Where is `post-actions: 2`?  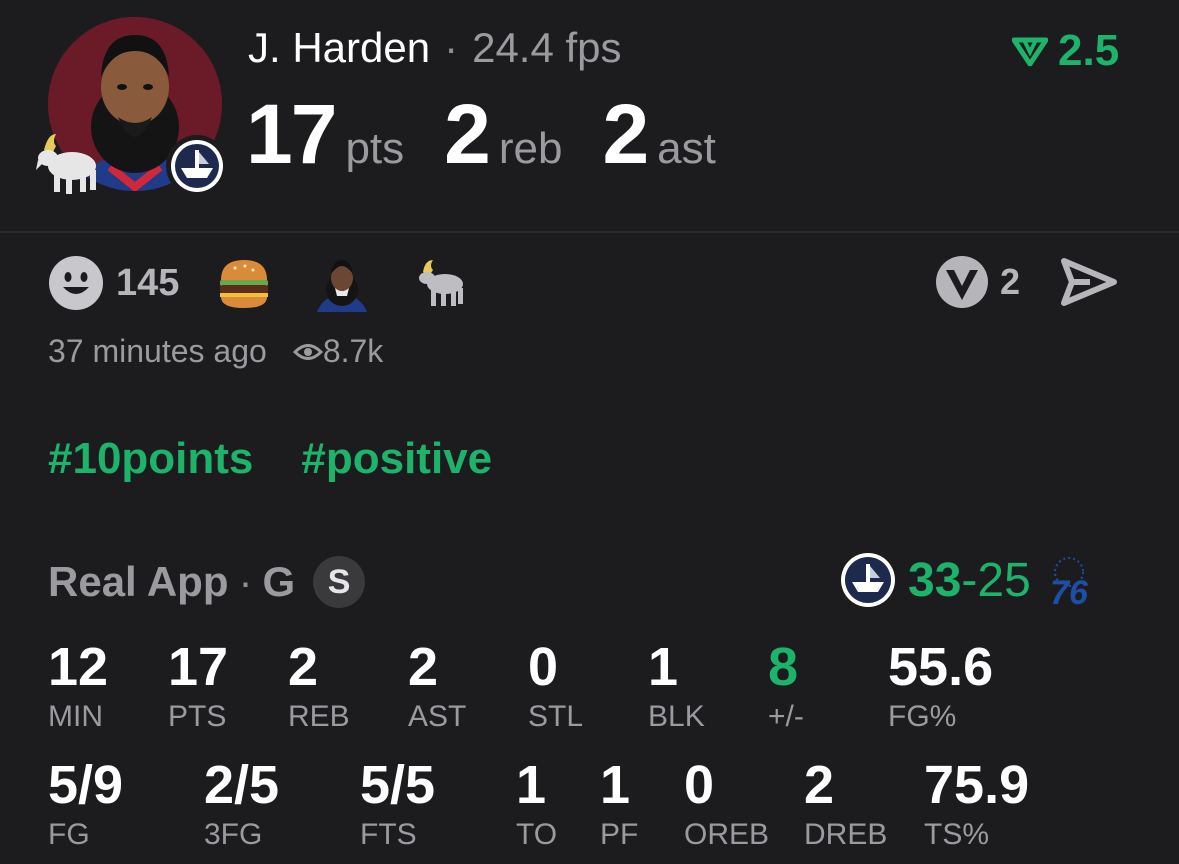
post-actions: 2 is located at coordinates (1026, 282).